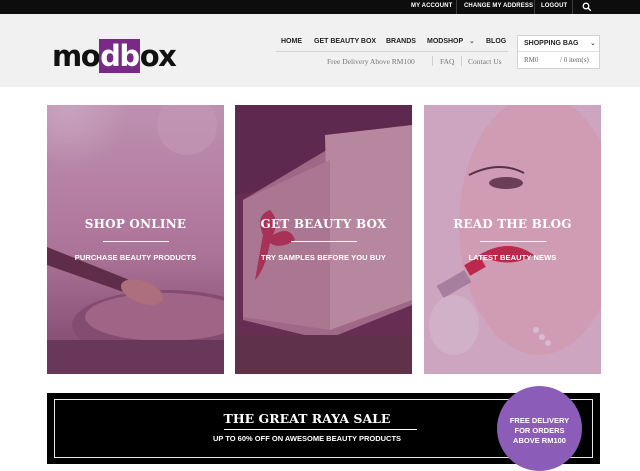  What do you see at coordinates (345, 44) in the screenshot?
I see `nav-get-beauty-box: GET BEAUTY BOX` at bounding box center [345, 44].